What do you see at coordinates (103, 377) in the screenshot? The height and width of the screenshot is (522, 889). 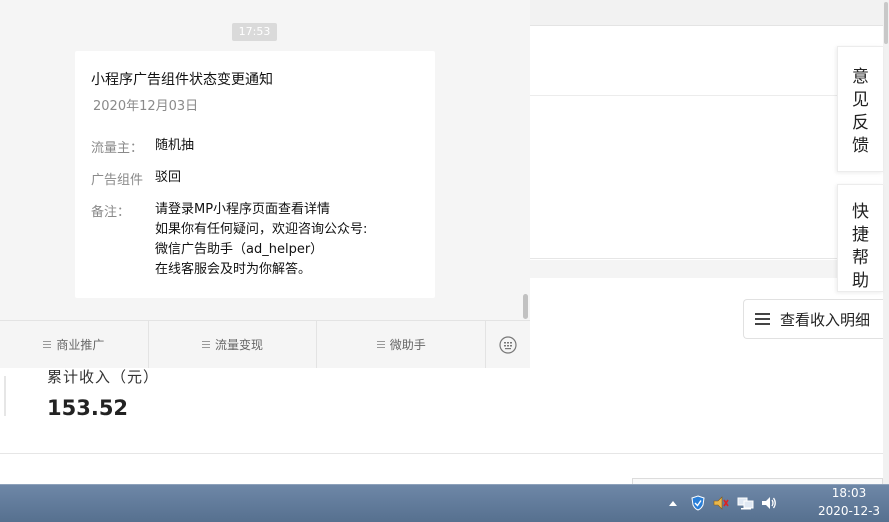 I see `income-label: 累计收入（元）` at bounding box center [103, 377].